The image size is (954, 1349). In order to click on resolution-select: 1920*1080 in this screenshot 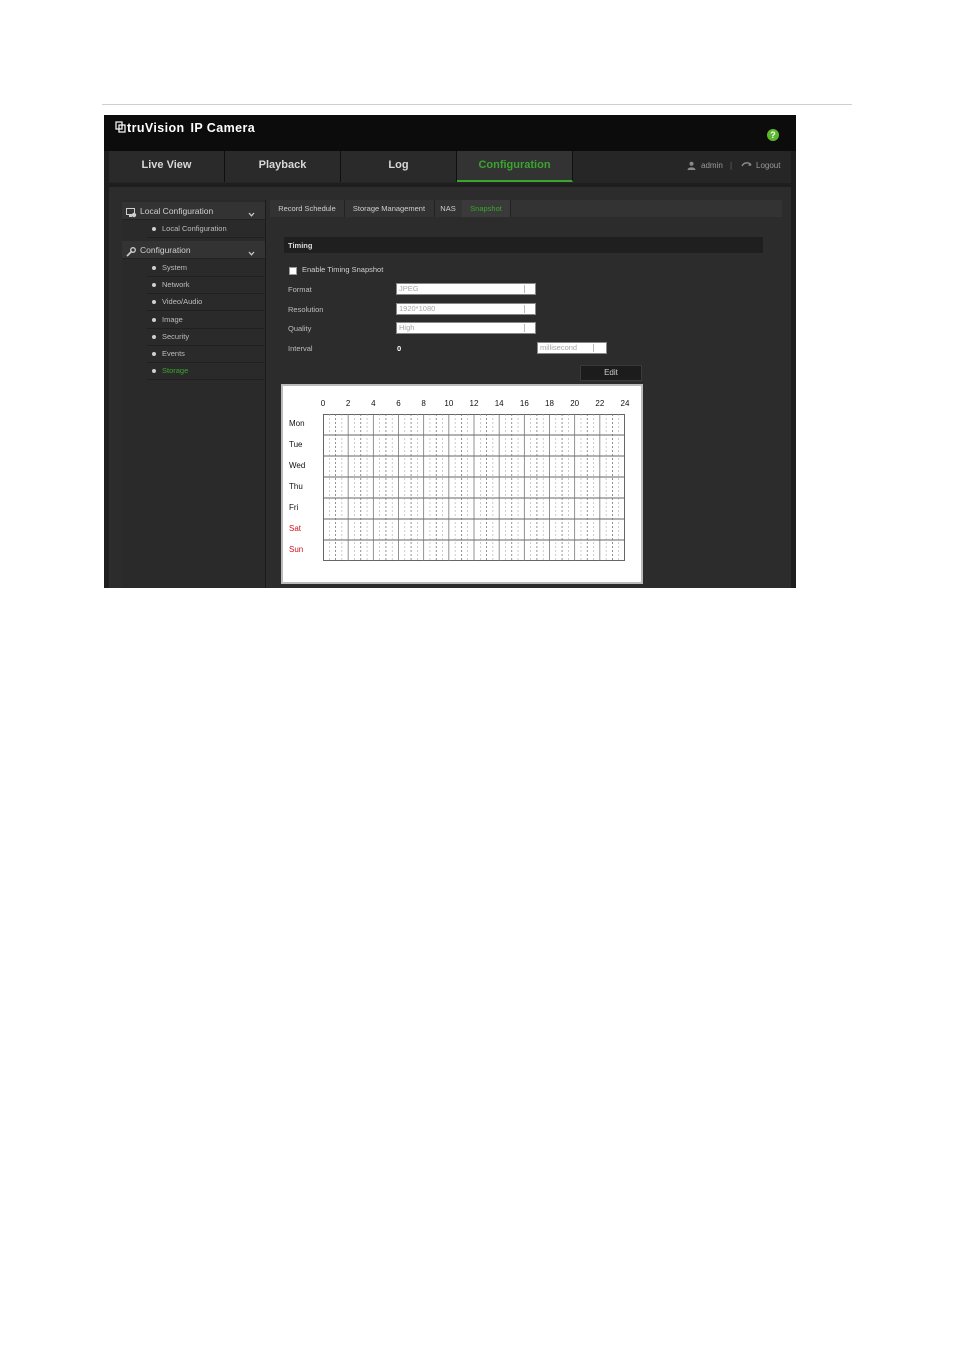, I will do `click(466, 309)`.